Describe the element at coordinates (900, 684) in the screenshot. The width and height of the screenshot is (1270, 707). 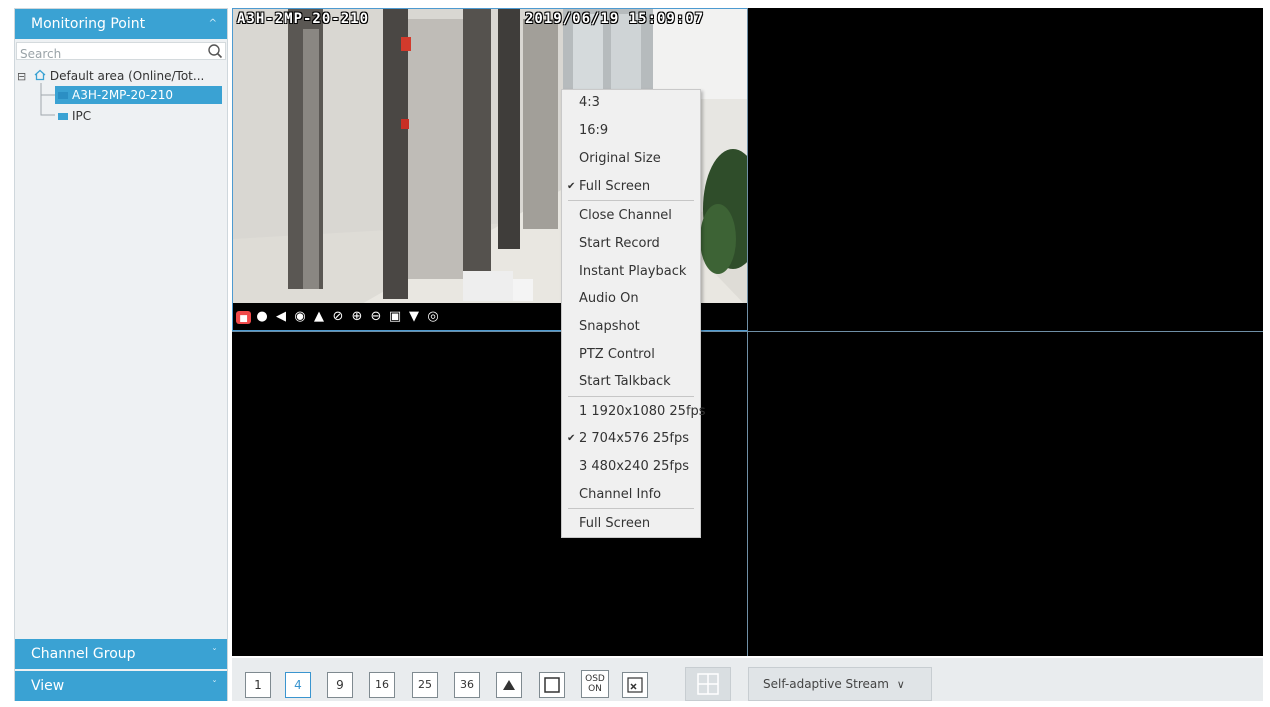
I see `chevron-down-icon: ∨` at that location.